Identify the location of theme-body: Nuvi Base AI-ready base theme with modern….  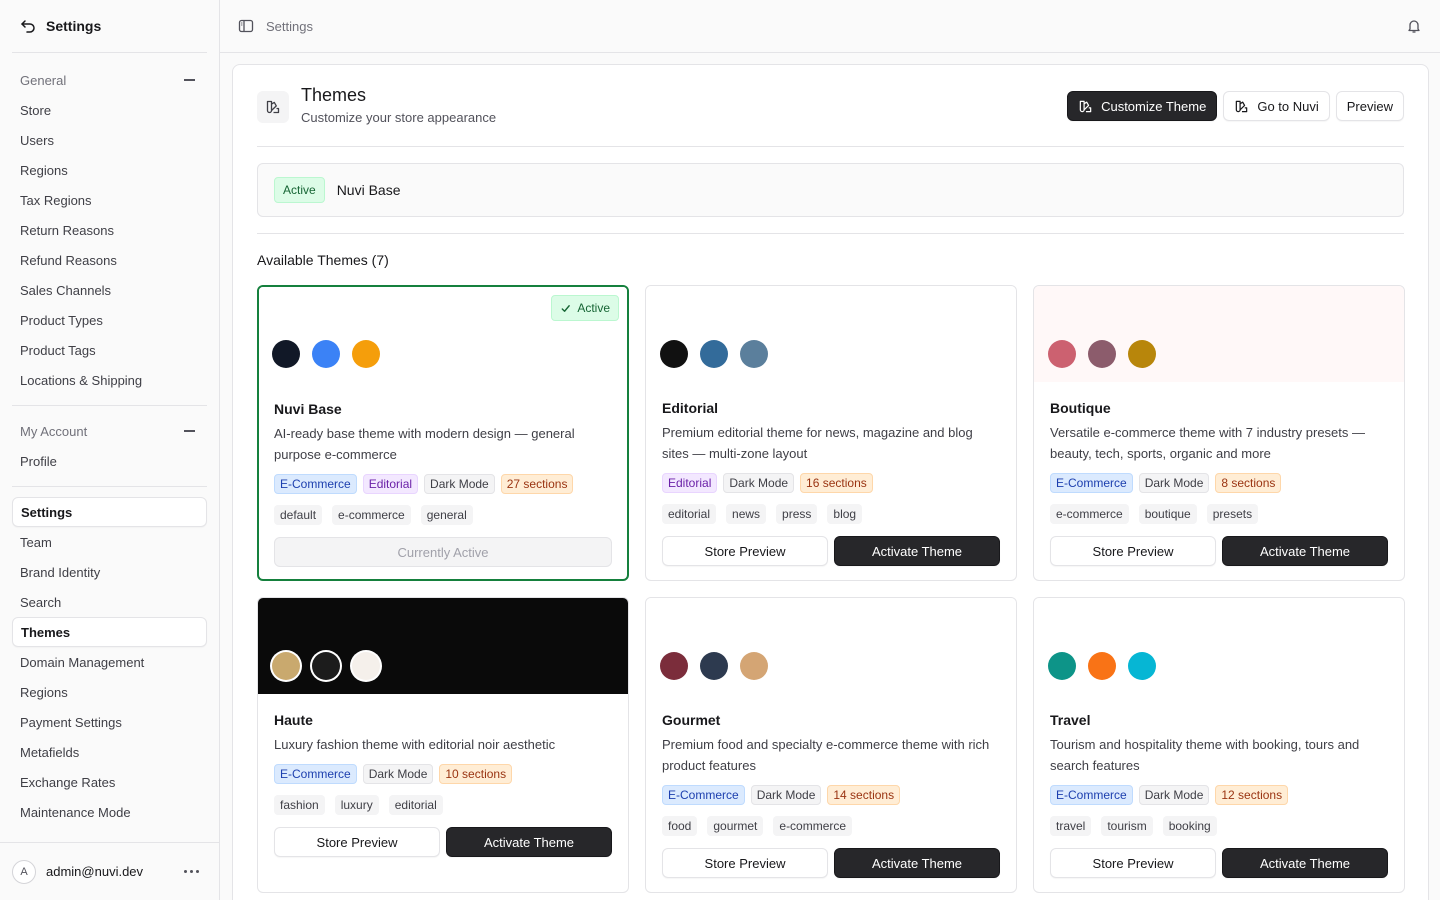
(443, 475).